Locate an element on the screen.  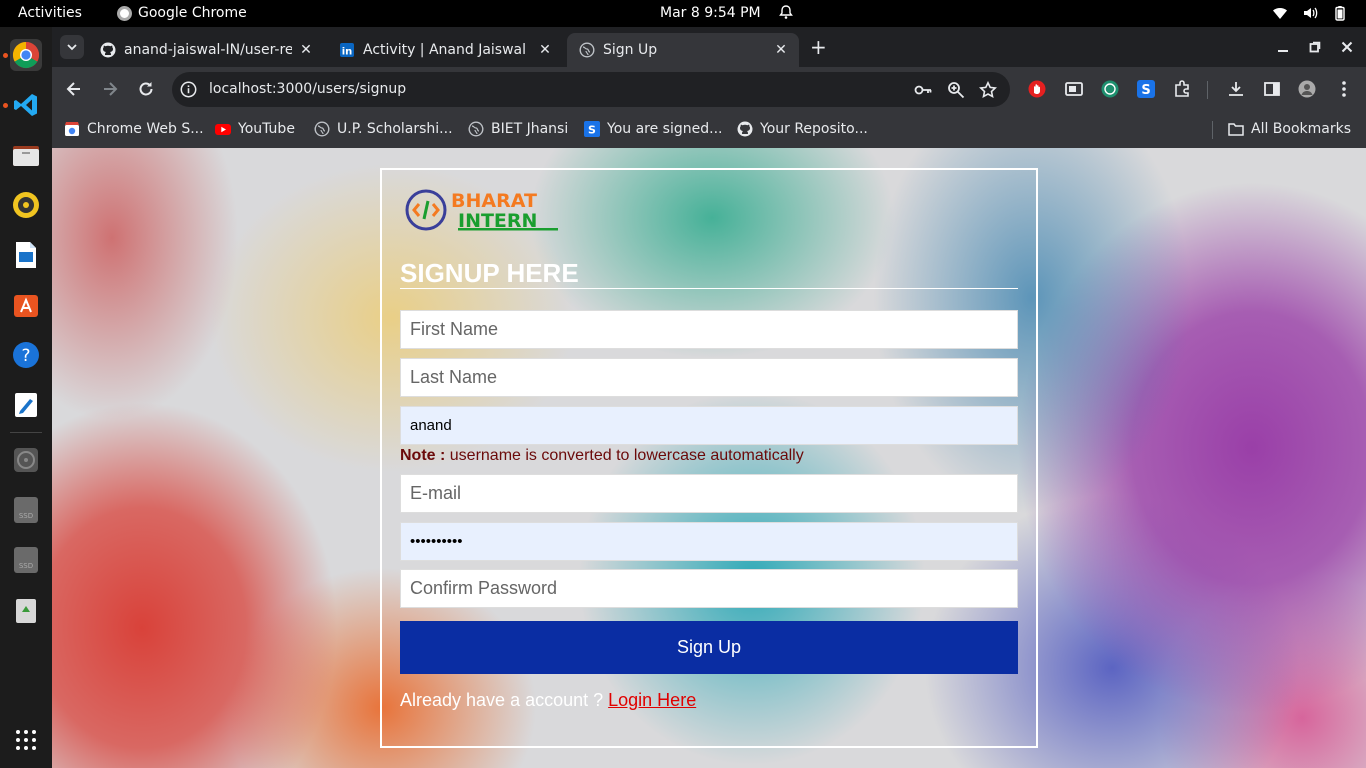
tab-signup: Sign Up ✕ is located at coordinates (683, 50).